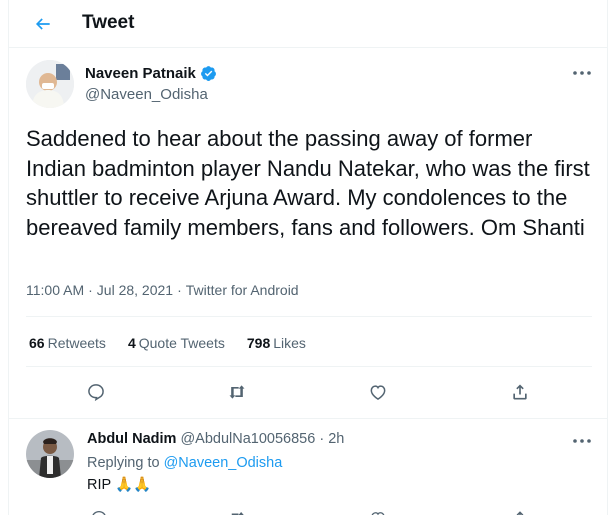 This screenshot has height=515, width=612. I want to click on reply-share-button, so click(520, 510).